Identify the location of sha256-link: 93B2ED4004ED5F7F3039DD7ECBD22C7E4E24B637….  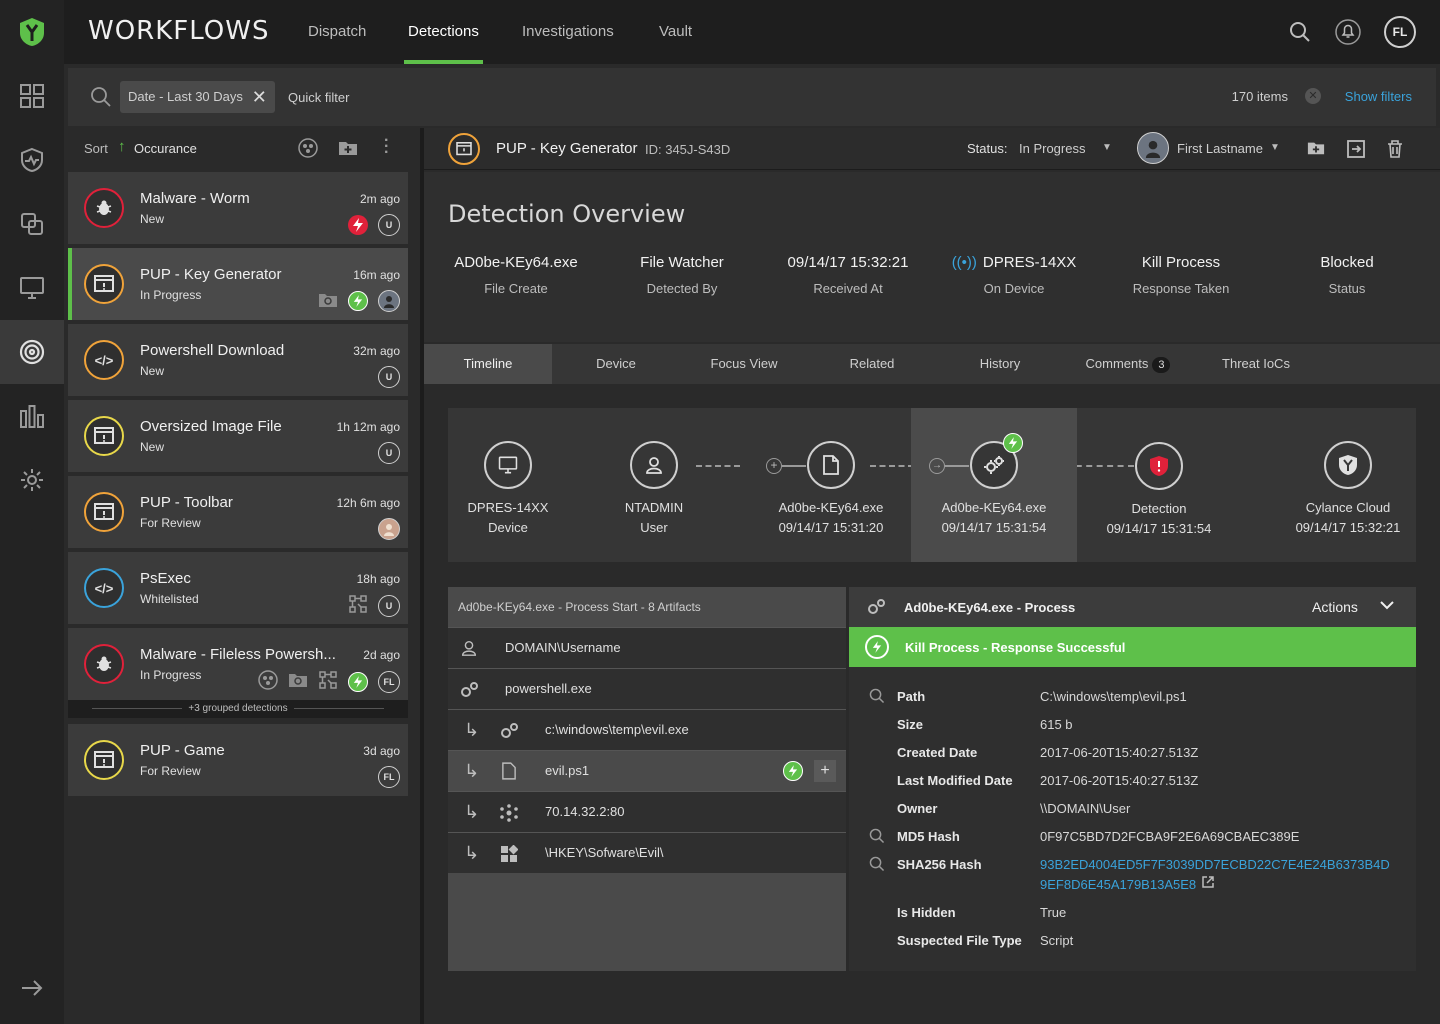
(1215, 864).